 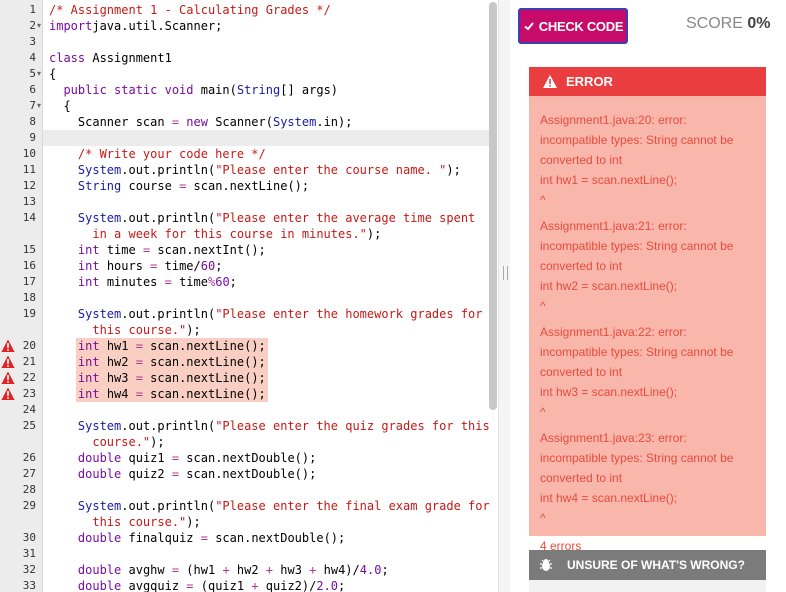 What do you see at coordinates (647, 586) in the screenshot?
I see `unsure-panel-body` at bounding box center [647, 586].